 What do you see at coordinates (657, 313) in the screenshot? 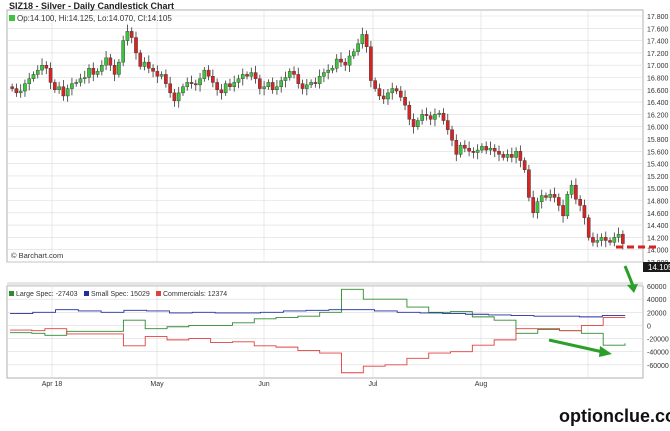
I see `cot-tick-label: 20000` at bounding box center [657, 313].